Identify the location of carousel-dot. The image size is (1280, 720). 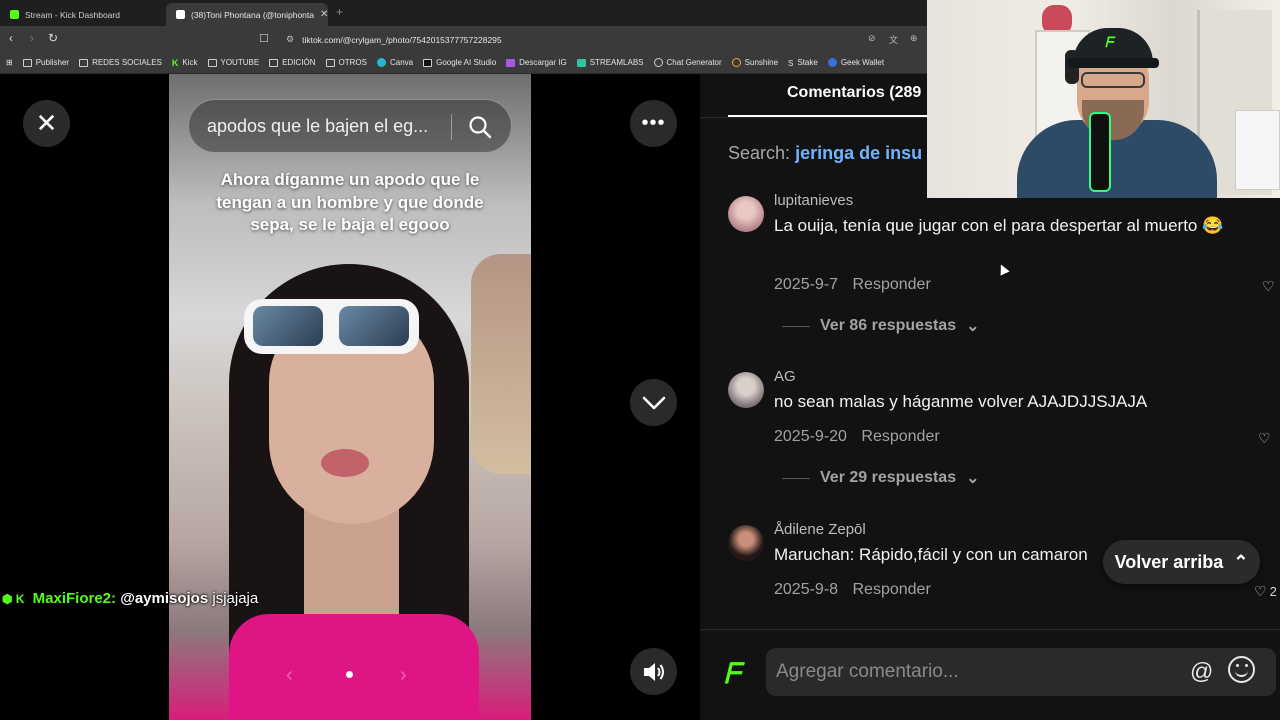
(349, 674).